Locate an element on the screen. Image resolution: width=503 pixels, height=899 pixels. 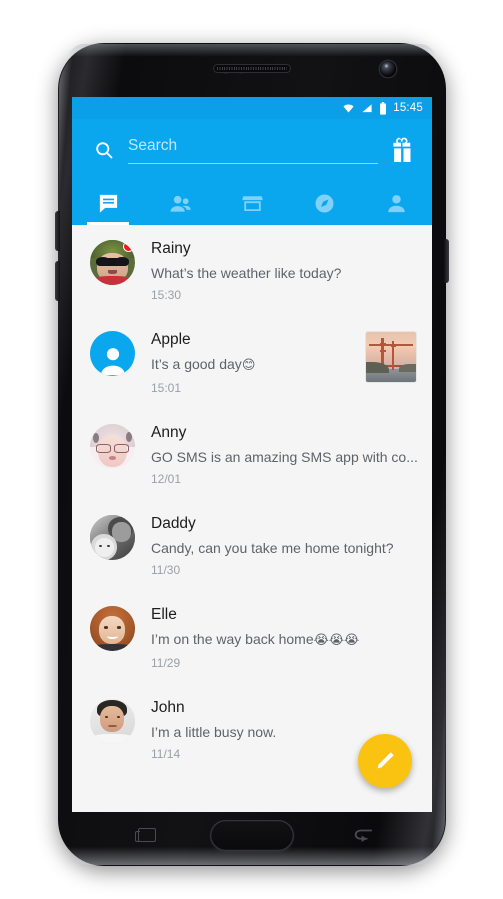
chat-bubble-icon is located at coordinates (108, 203).